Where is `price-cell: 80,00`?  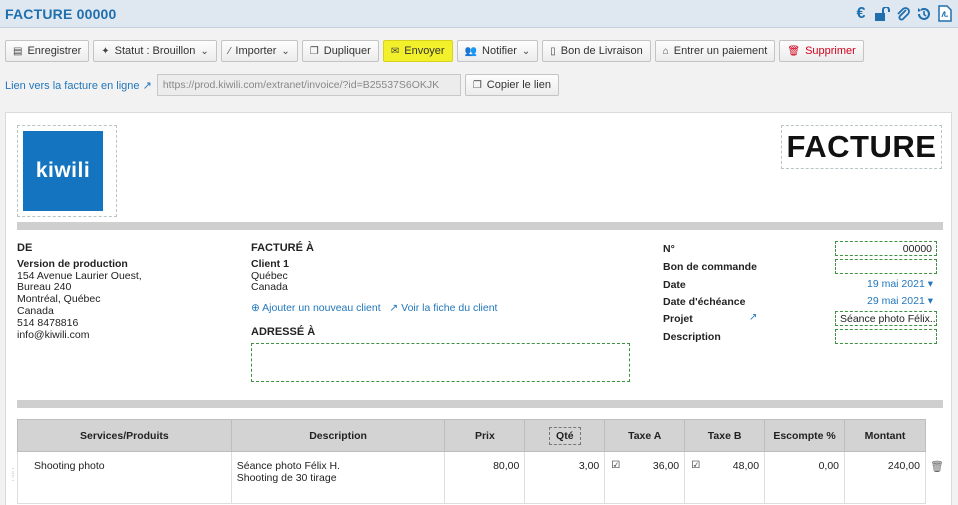 price-cell: 80,00 is located at coordinates (485, 477).